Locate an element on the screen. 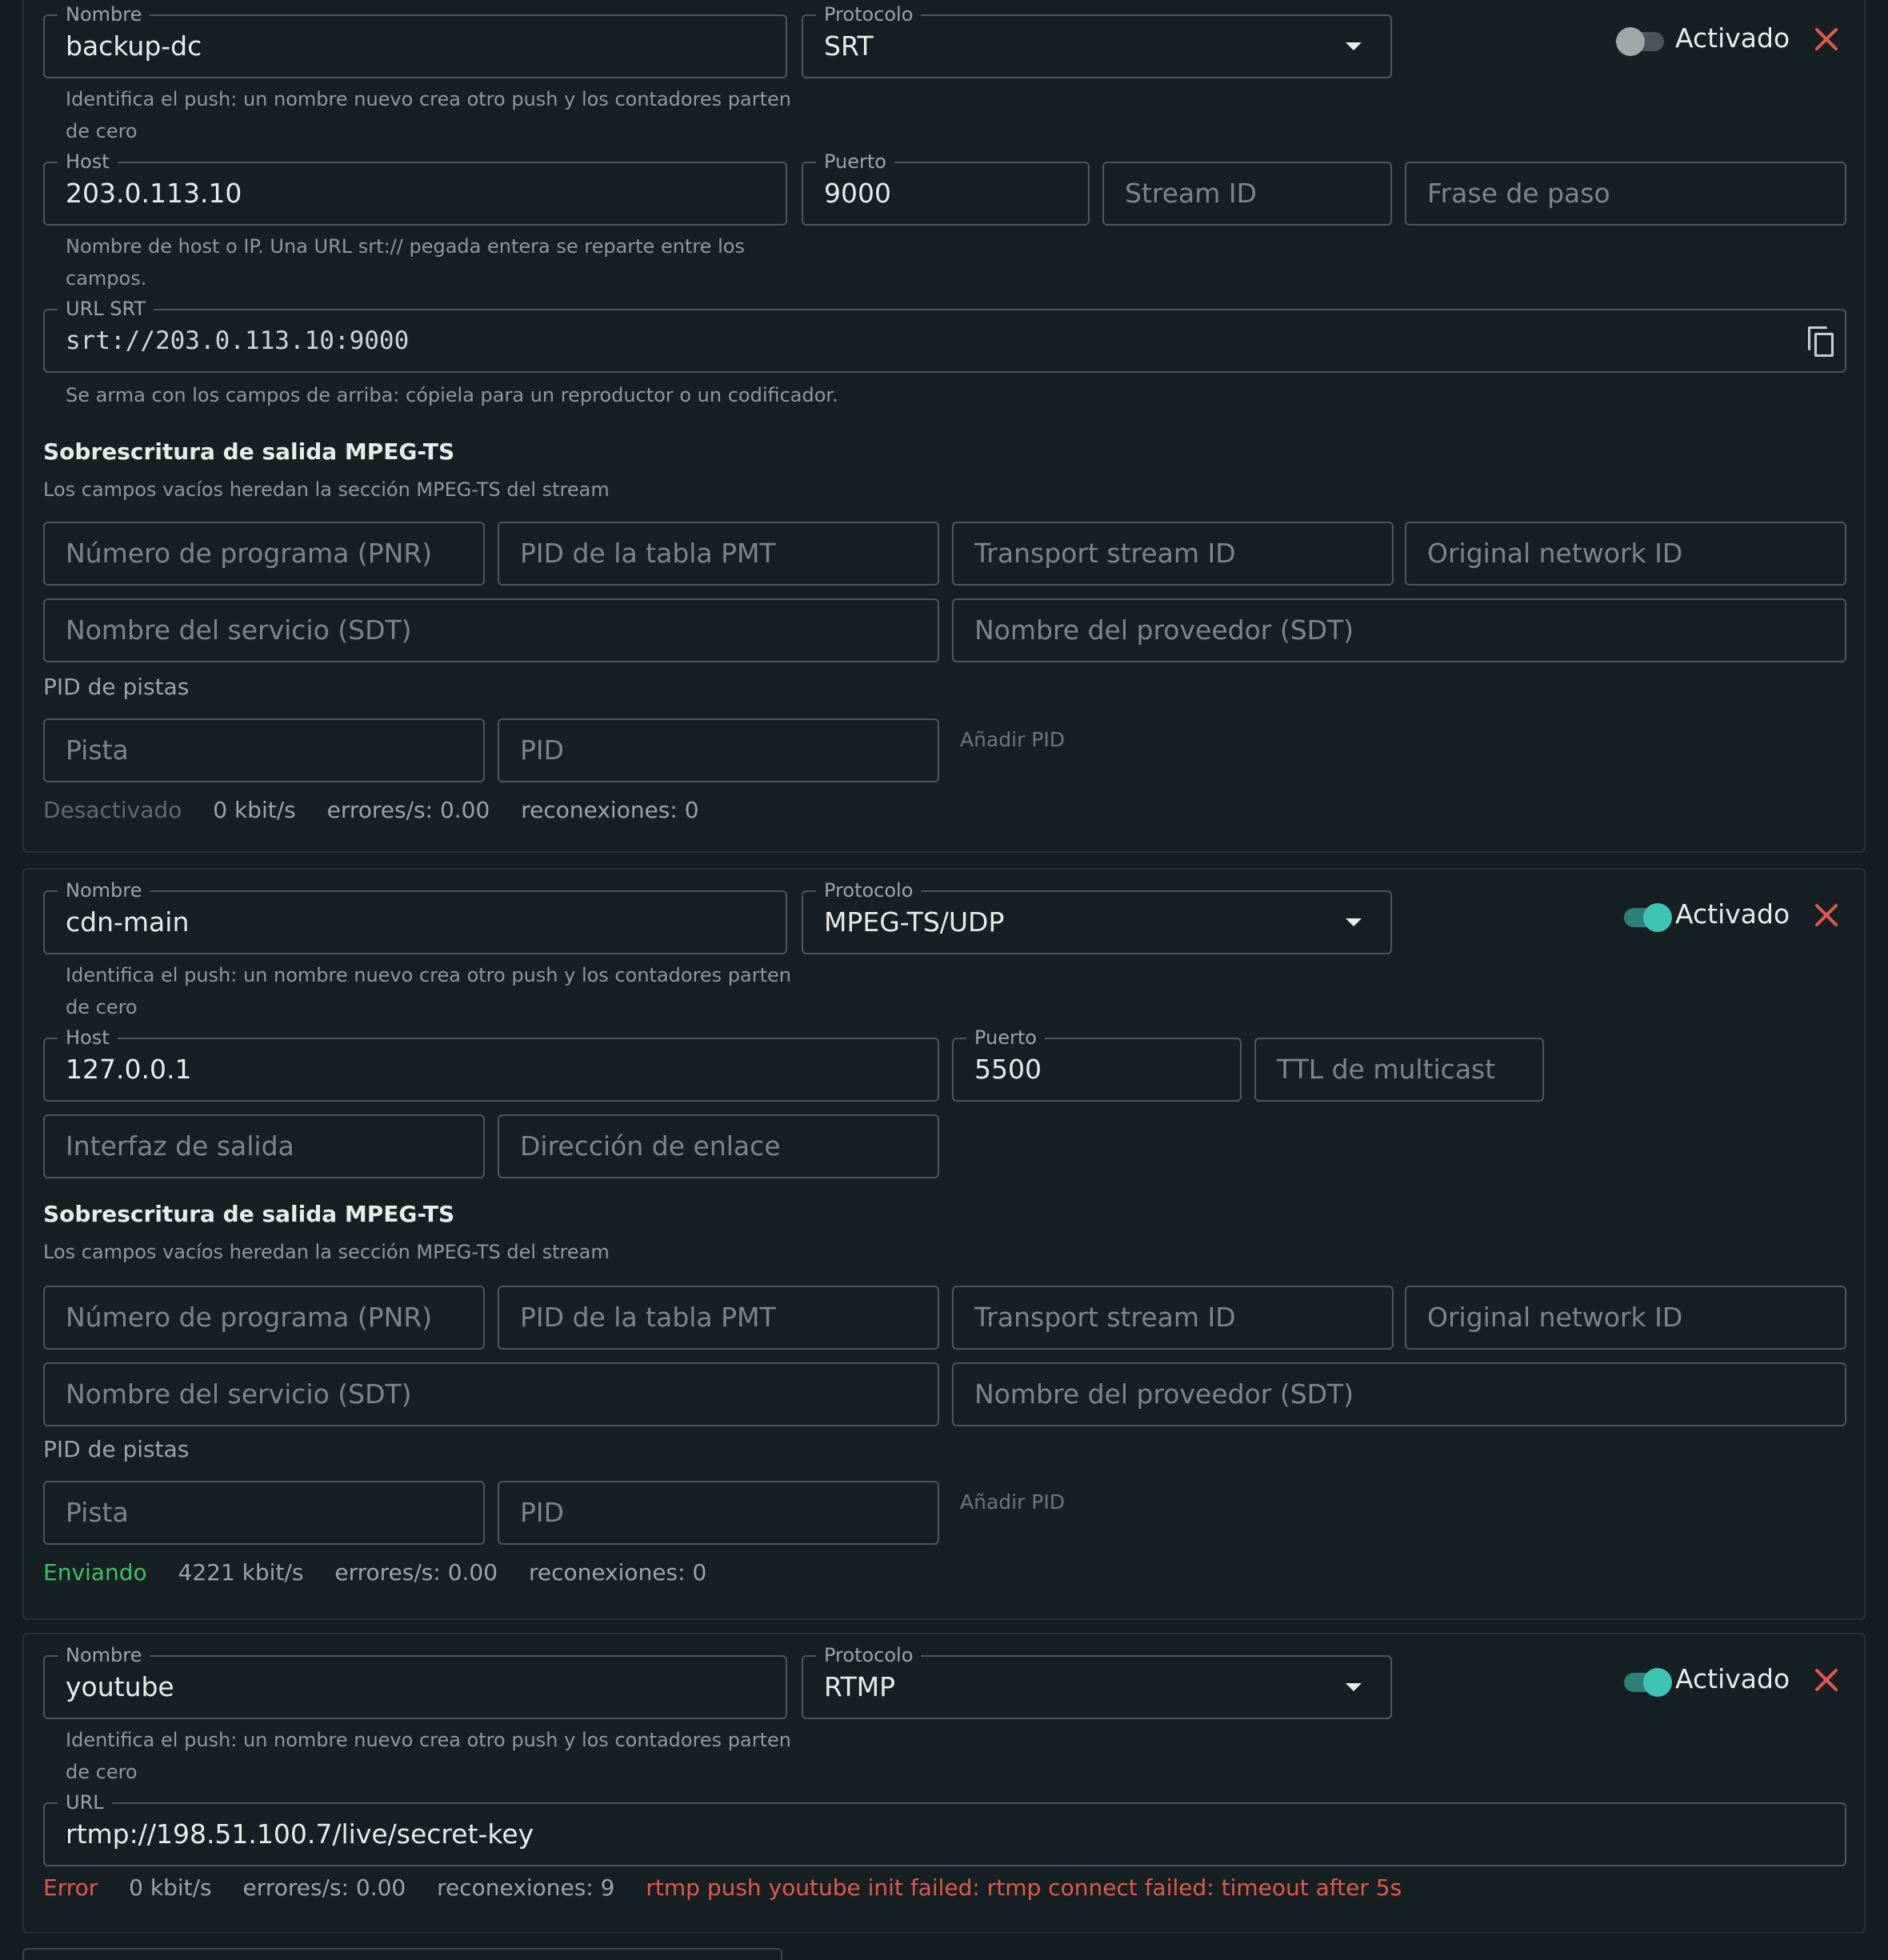  enabled-label: Activado is located at coordinates (1732, 914).